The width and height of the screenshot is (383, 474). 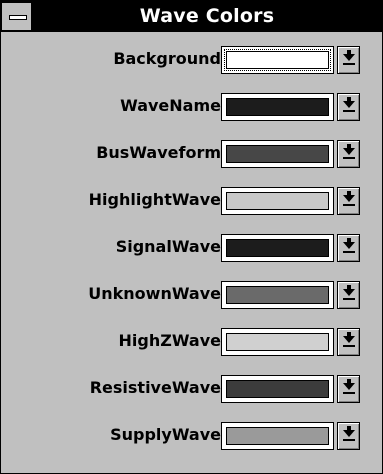 I want to click on highlightwave-color-field, so click(x=277, y=201).